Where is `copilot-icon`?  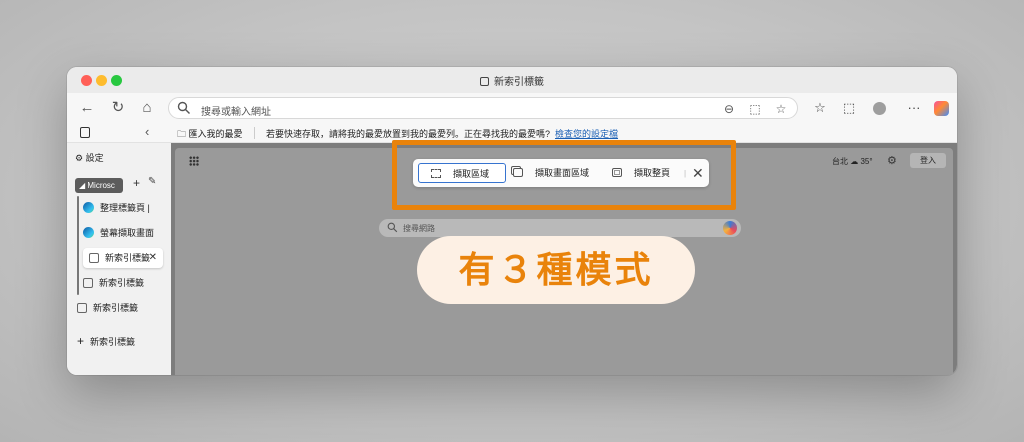
copilot-icon is located at coordinates (941, 108).